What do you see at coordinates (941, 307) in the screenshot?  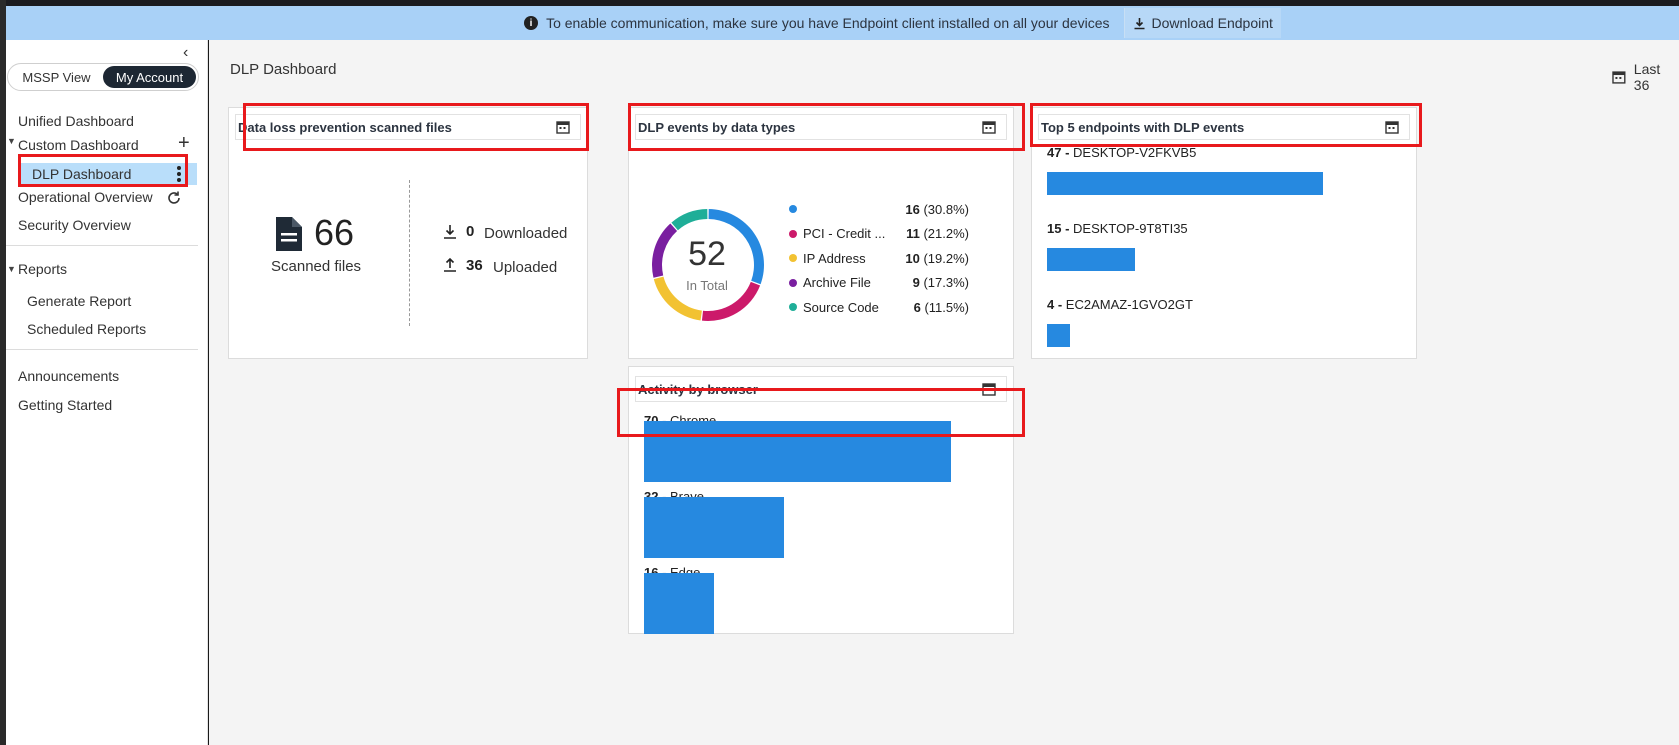 I see `legend-value: 6 (11.5%)` at bounding box center [941, 307].